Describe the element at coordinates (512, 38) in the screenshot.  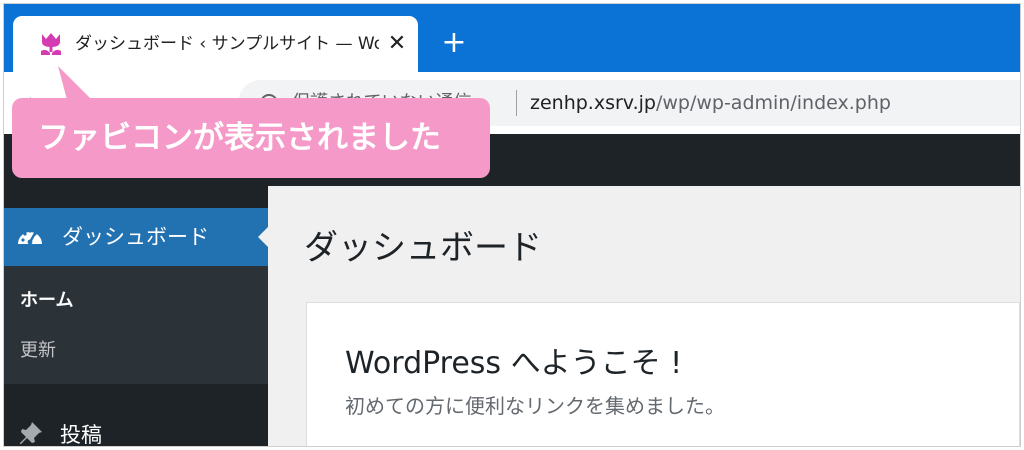
I see `browser-tab-strip: ダッシュボード ‹ サンプルサイト — WordPress ✕ +` at that location.